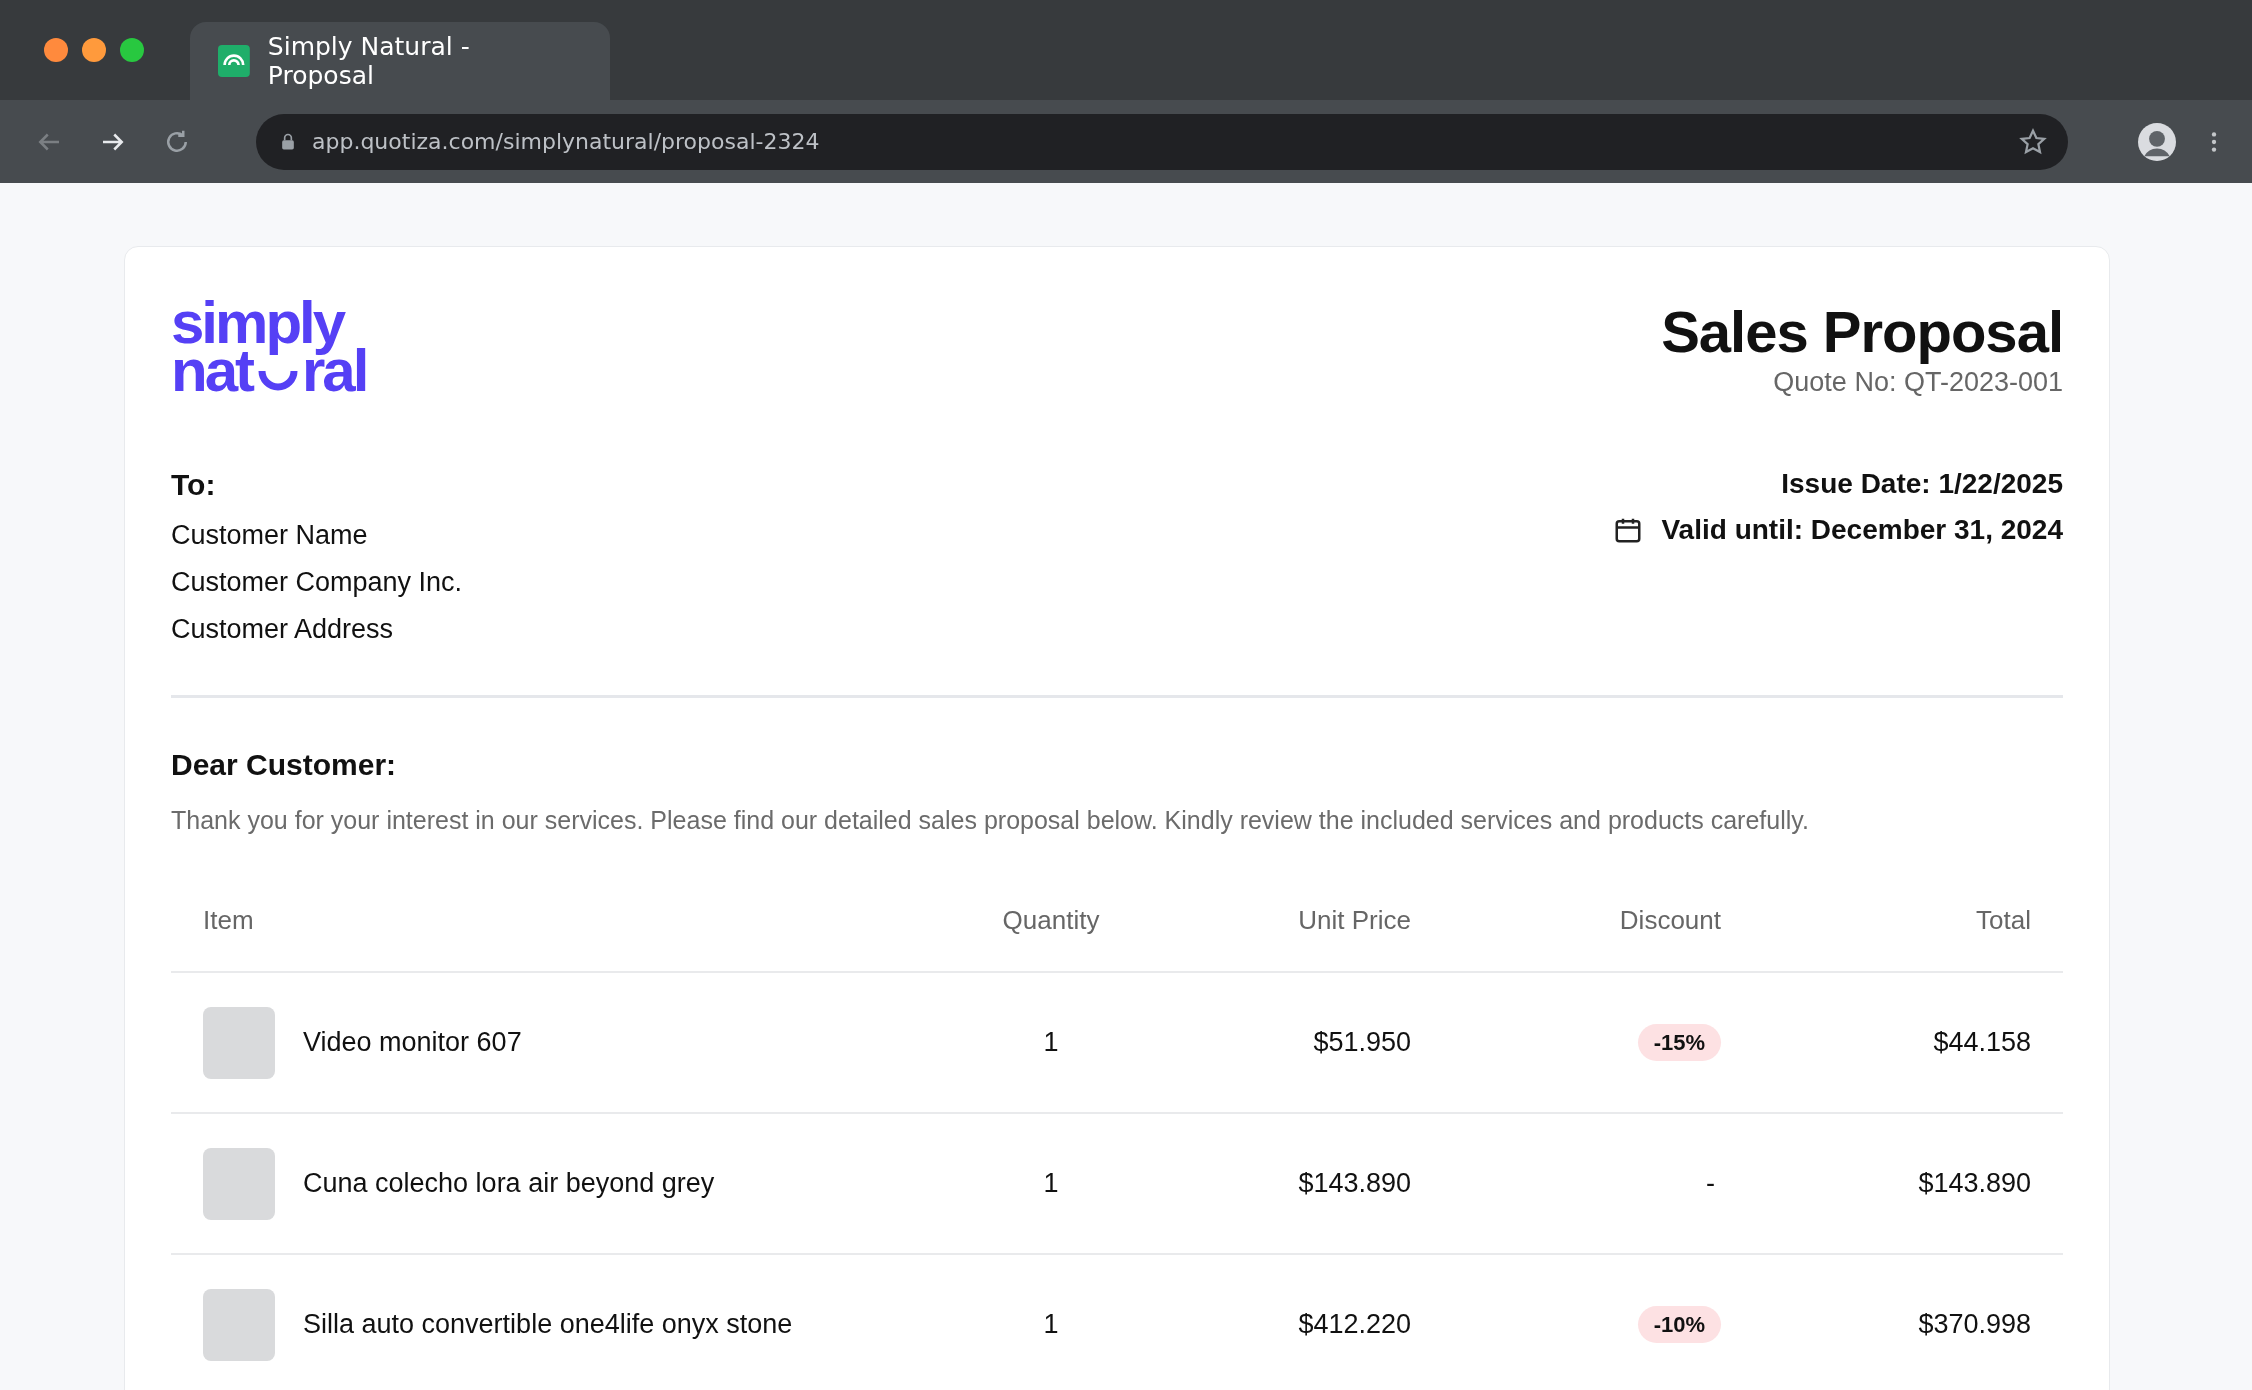 The width and height of the screenshot is (2252, 1390). I want to click on recipient-line: Customer Address, so click(283, 629).